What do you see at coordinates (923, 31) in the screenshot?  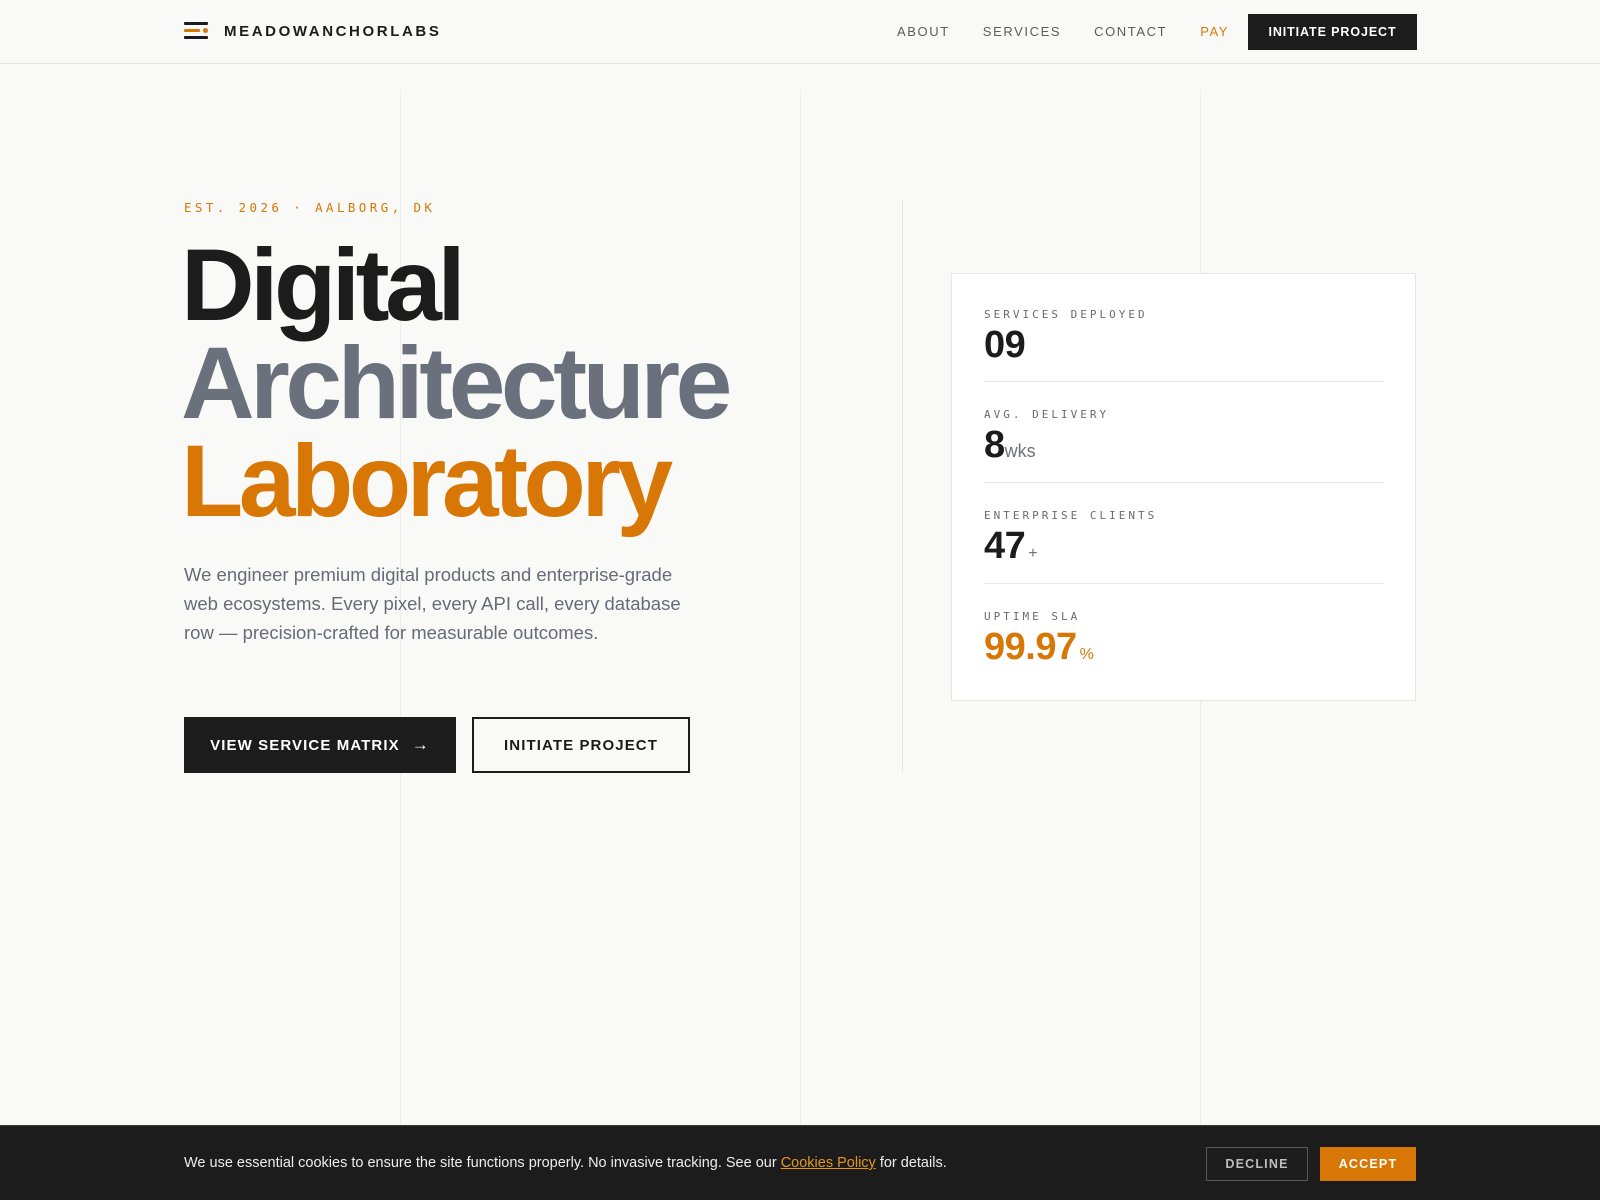 I see `nav-link-about: ABOUT` at bounding box center [923, 31].